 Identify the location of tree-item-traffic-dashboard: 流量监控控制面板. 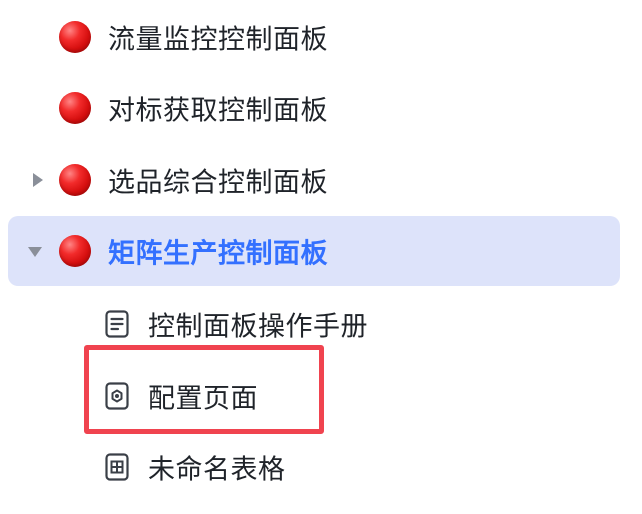
(314, 37).